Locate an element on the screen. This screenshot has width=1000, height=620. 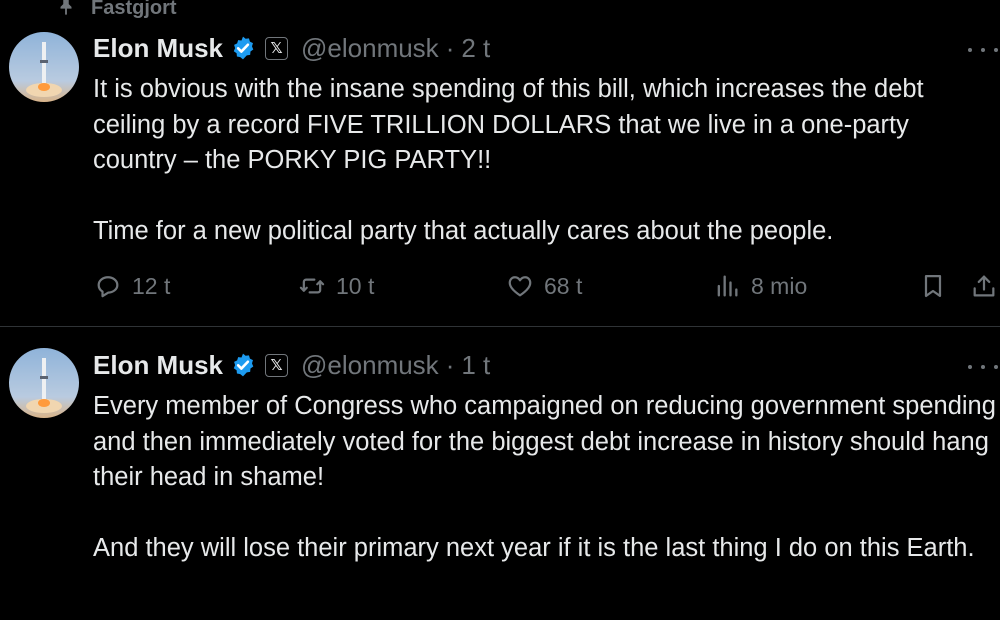
pinned-label: Fastgjort is located at coordinates (134, 9).